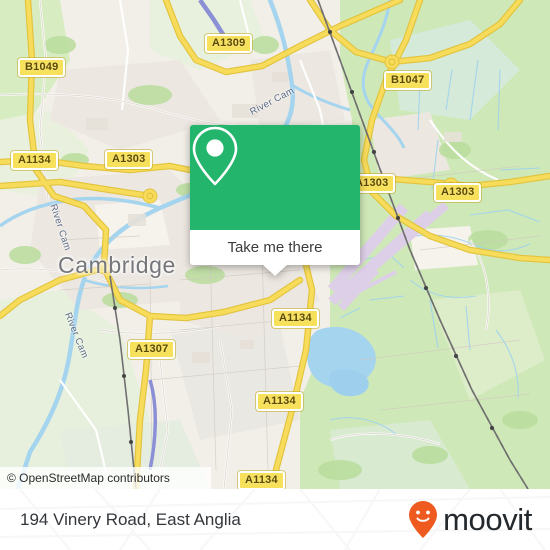 This screenshot has width=550, height=550. I want to click on card-icon-panel, so click(275, 177).